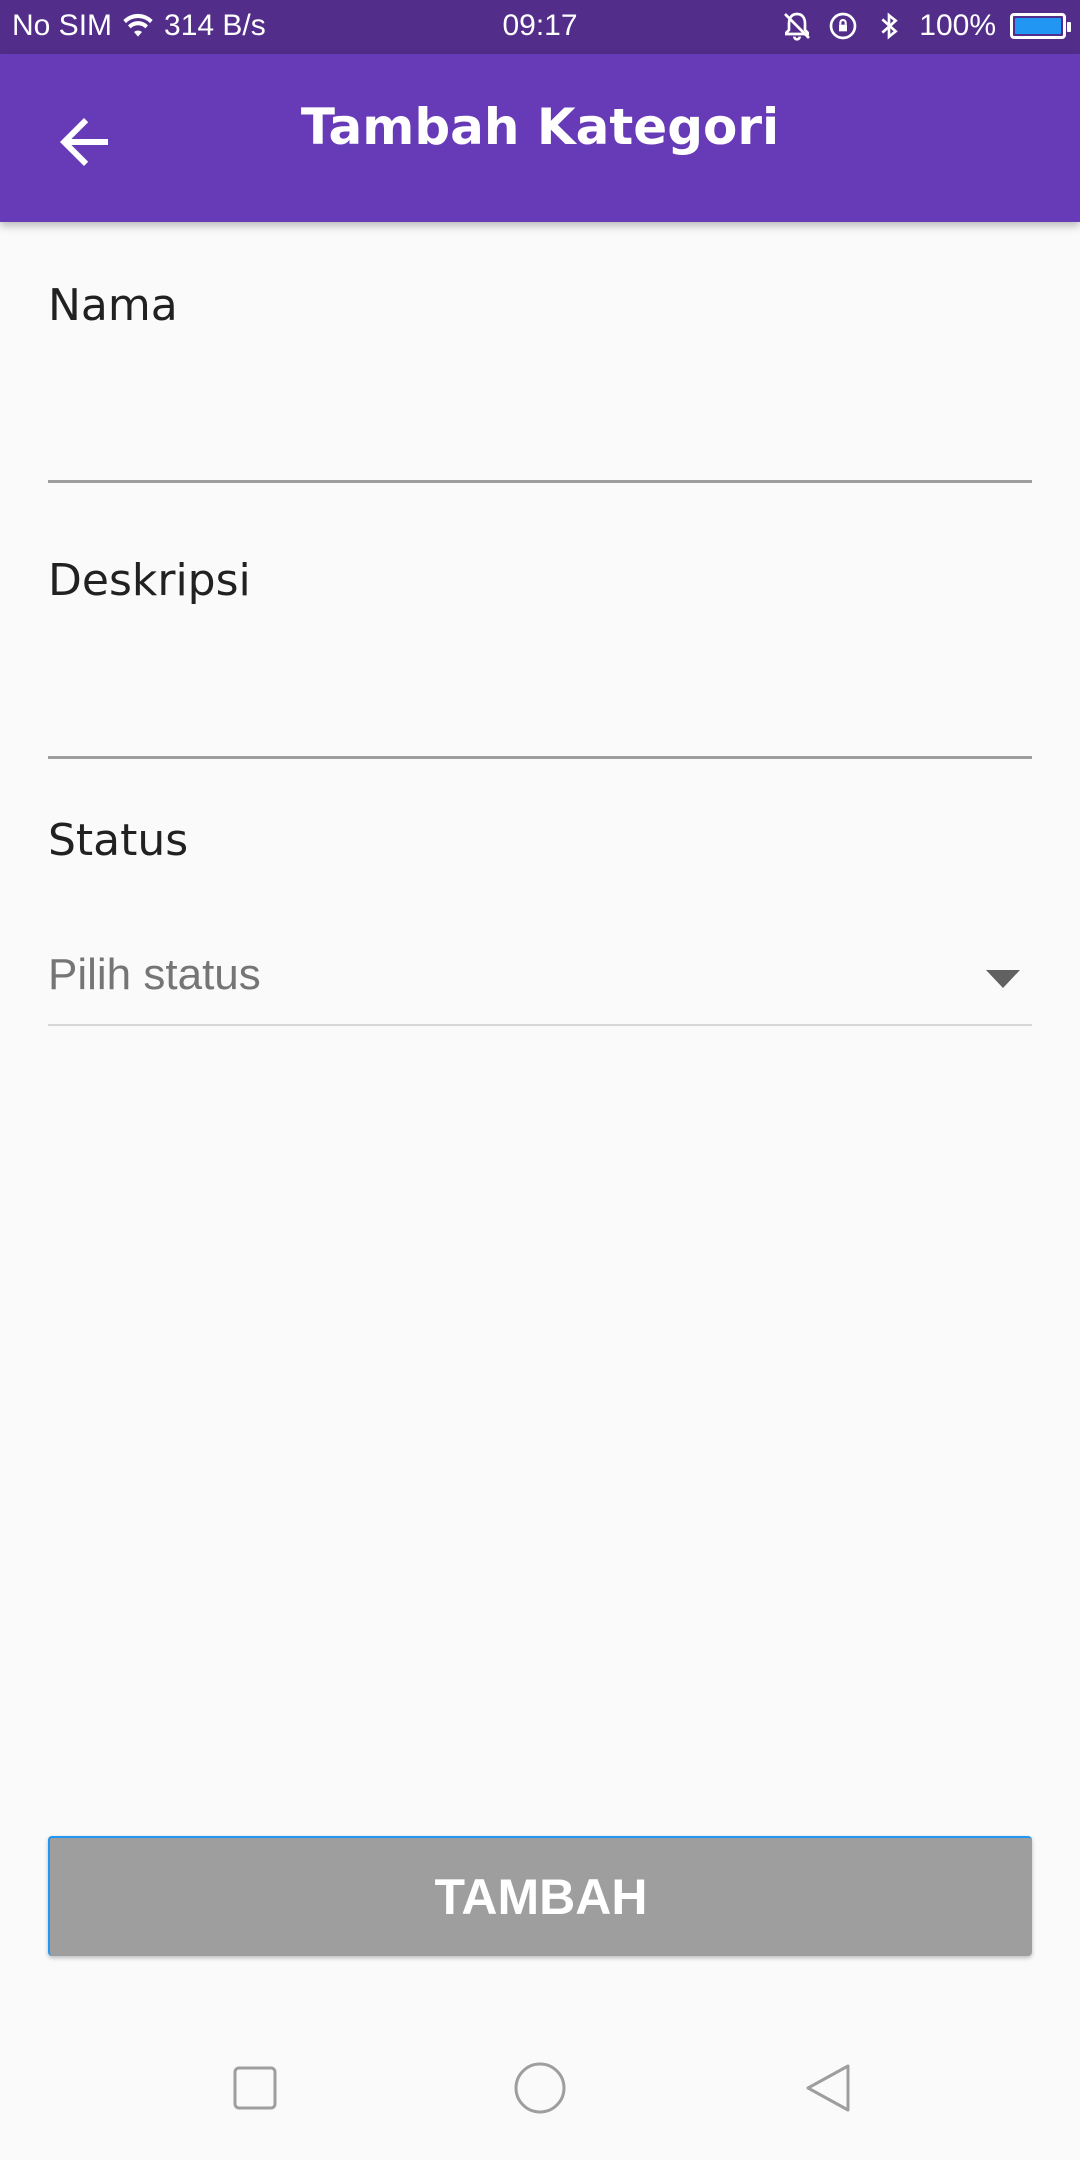 The width and height of the screenshot is (1080, 2160). What do you see at coordinates (118, 840) in the screenshot?
I see `status-label: Status` at bounding box center [118, 840].